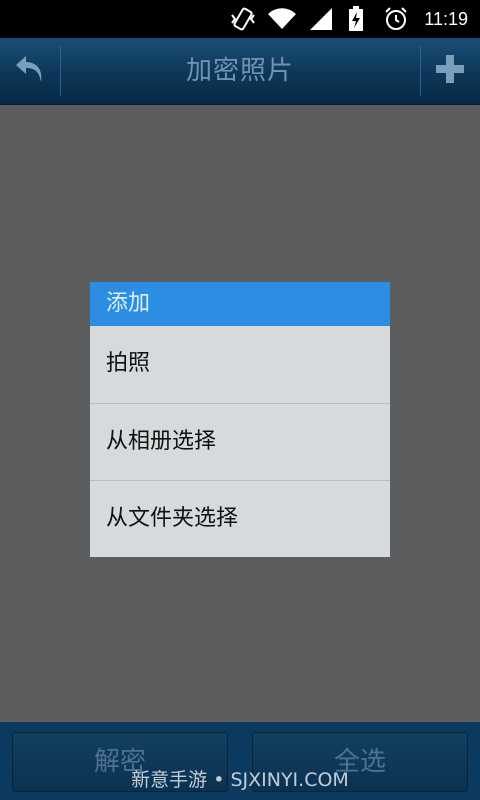  I want to click on back-button, so click(30, 71).